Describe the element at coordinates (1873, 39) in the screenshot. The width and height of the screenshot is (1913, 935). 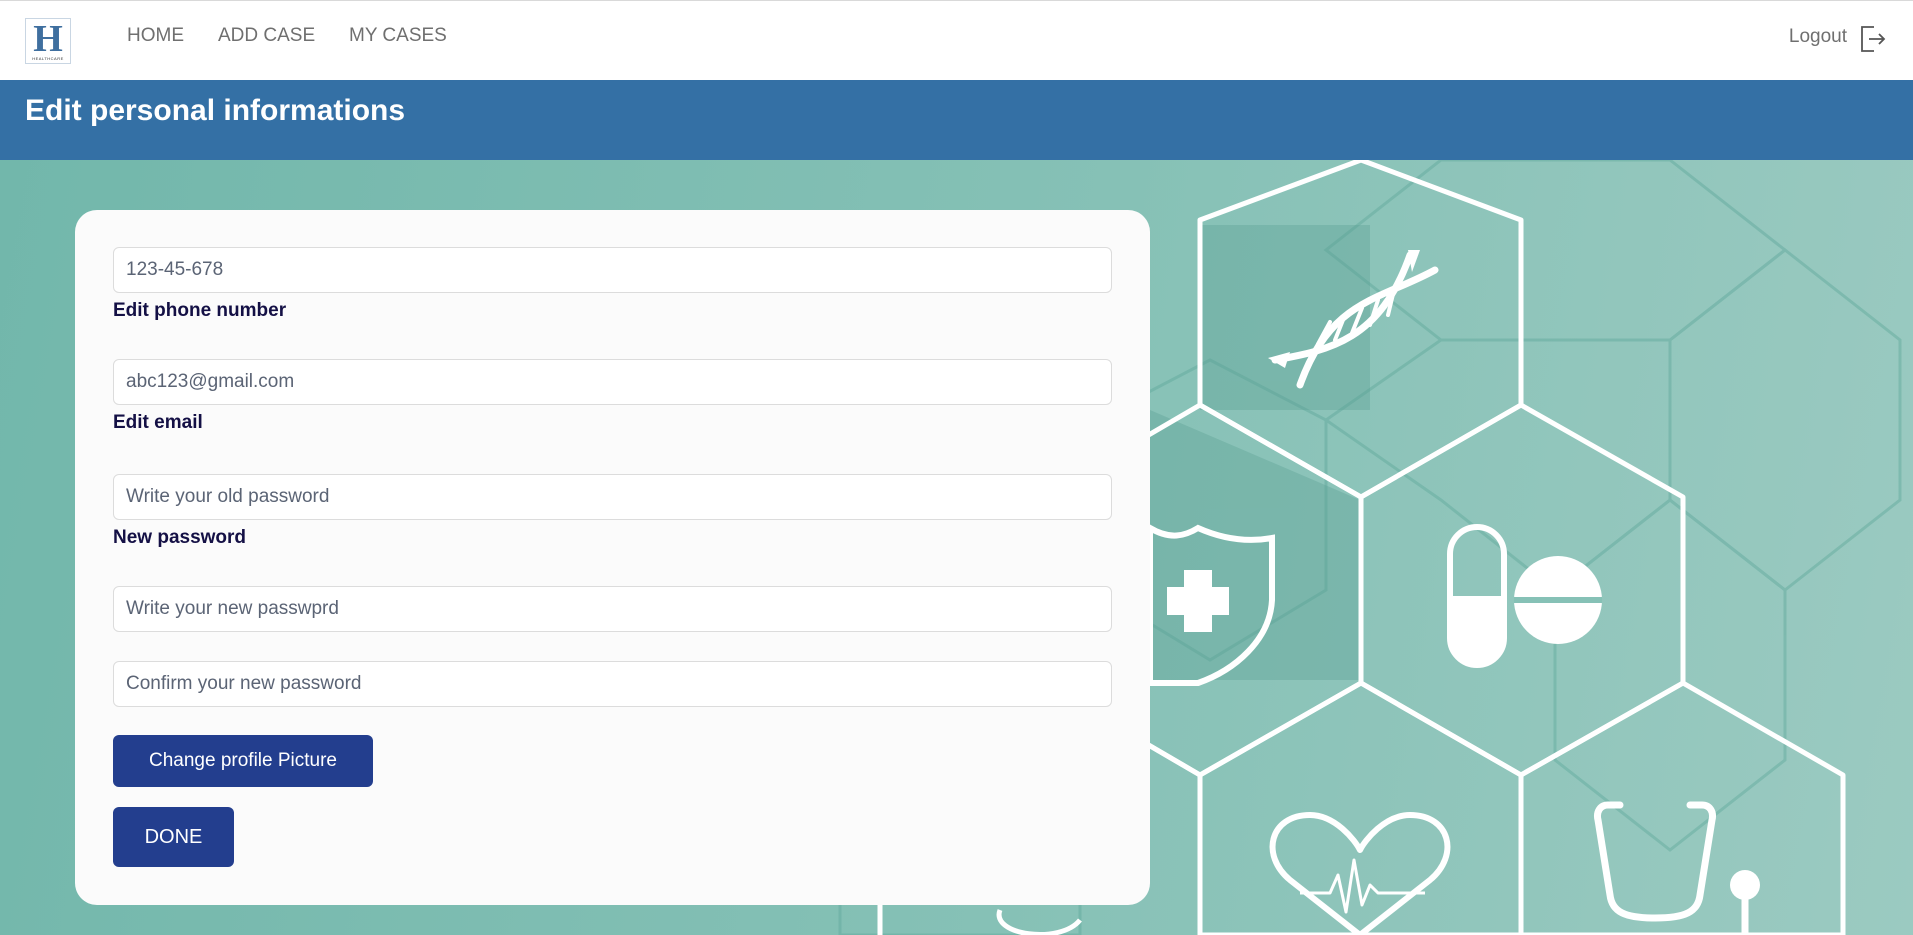
I see `logout-icon` at that location.